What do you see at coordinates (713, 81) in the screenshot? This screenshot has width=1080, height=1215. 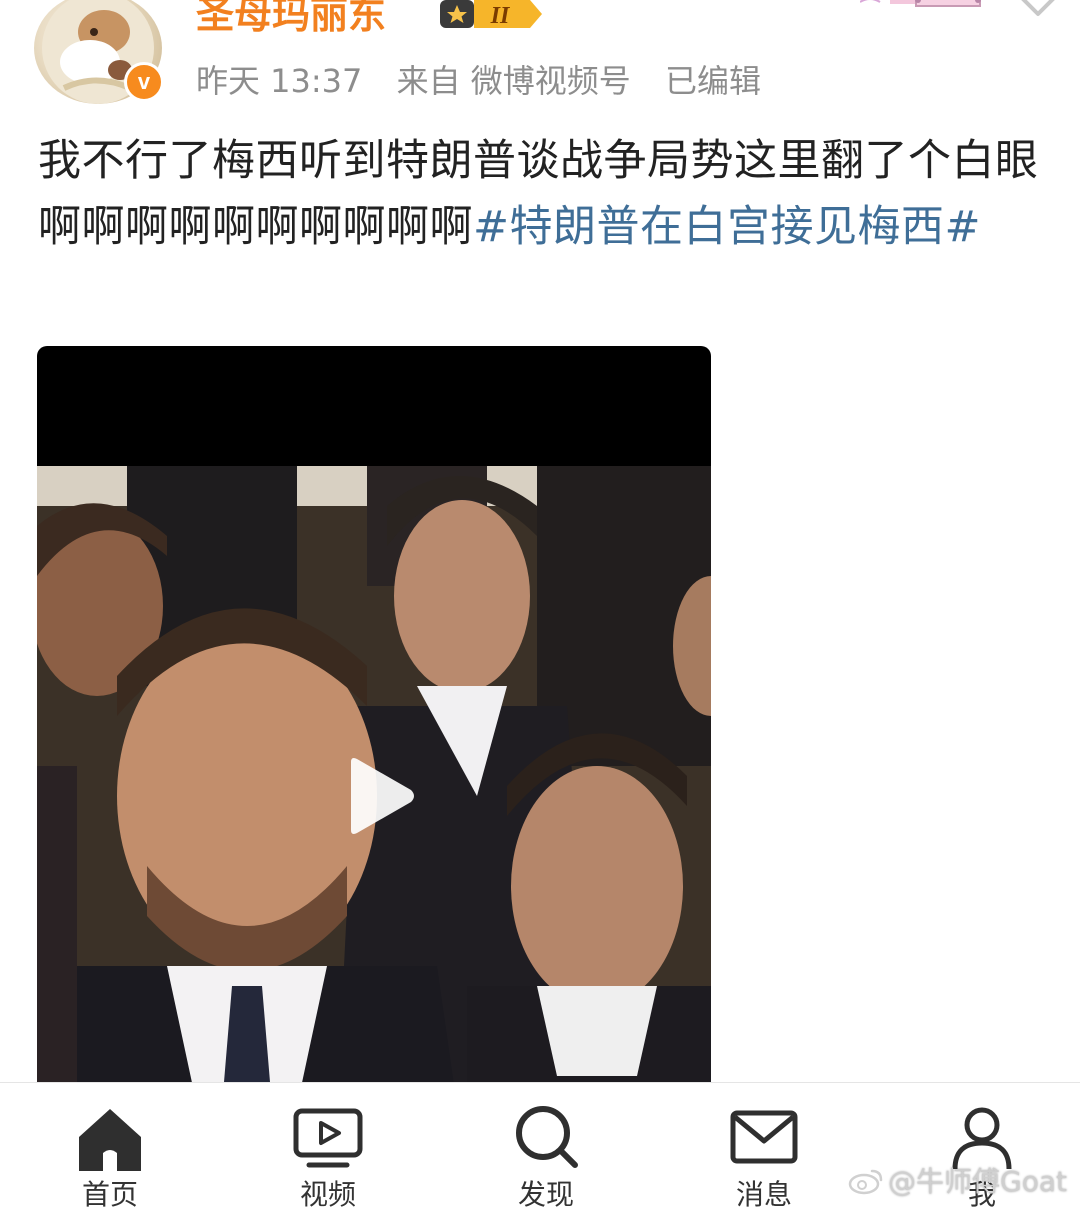 I see `edited-label: 已编辑` at bounding box center [713, 81].